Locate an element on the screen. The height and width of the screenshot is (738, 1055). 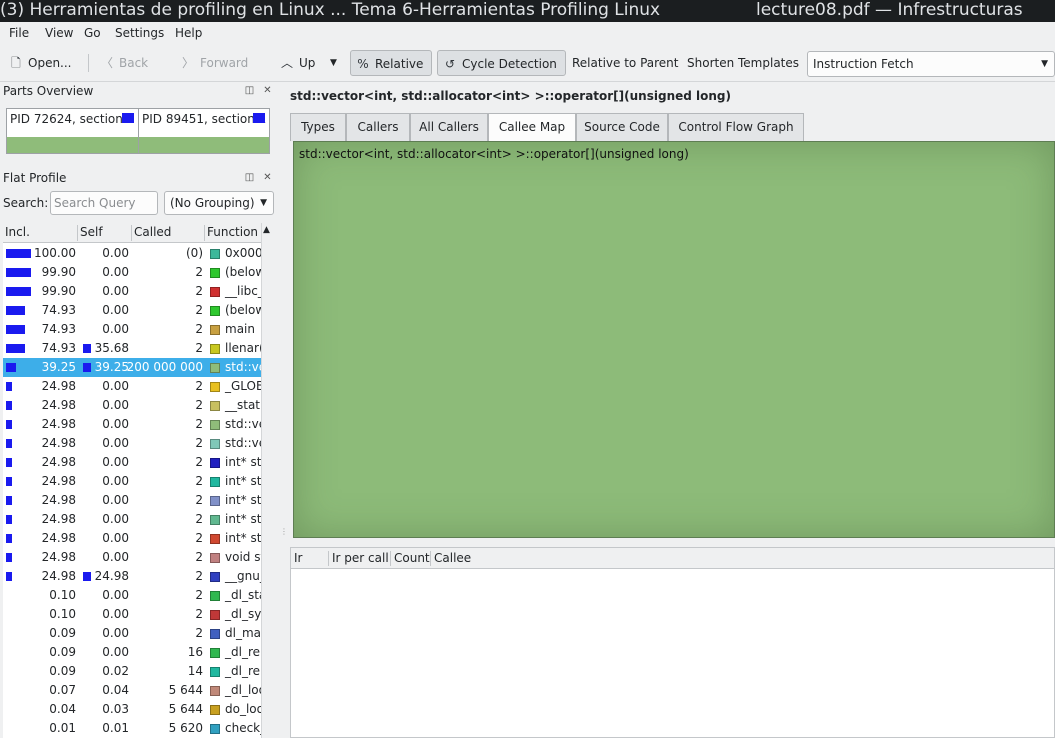
column-header-self: Self is located at coordinates (105, 233).